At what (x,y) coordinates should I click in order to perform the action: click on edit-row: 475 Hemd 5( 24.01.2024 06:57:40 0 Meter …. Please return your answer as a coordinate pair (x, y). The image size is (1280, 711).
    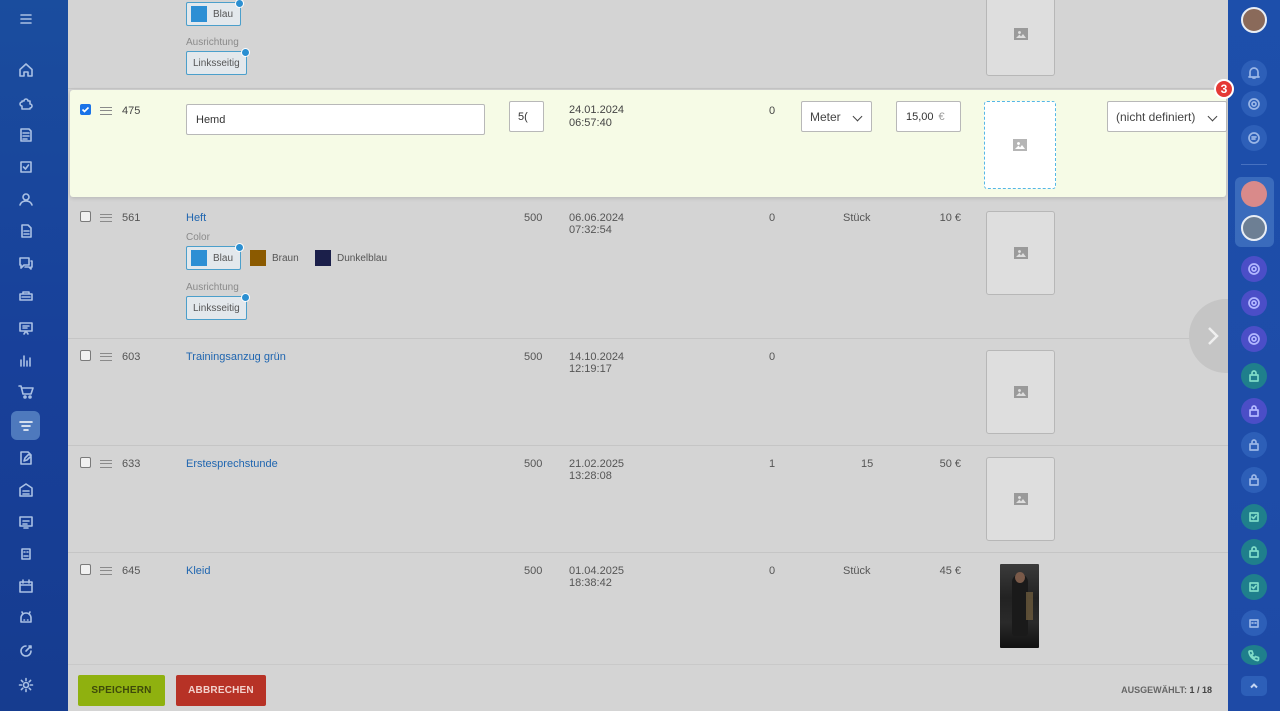
    Looking at the image, I should click on (648, 143).